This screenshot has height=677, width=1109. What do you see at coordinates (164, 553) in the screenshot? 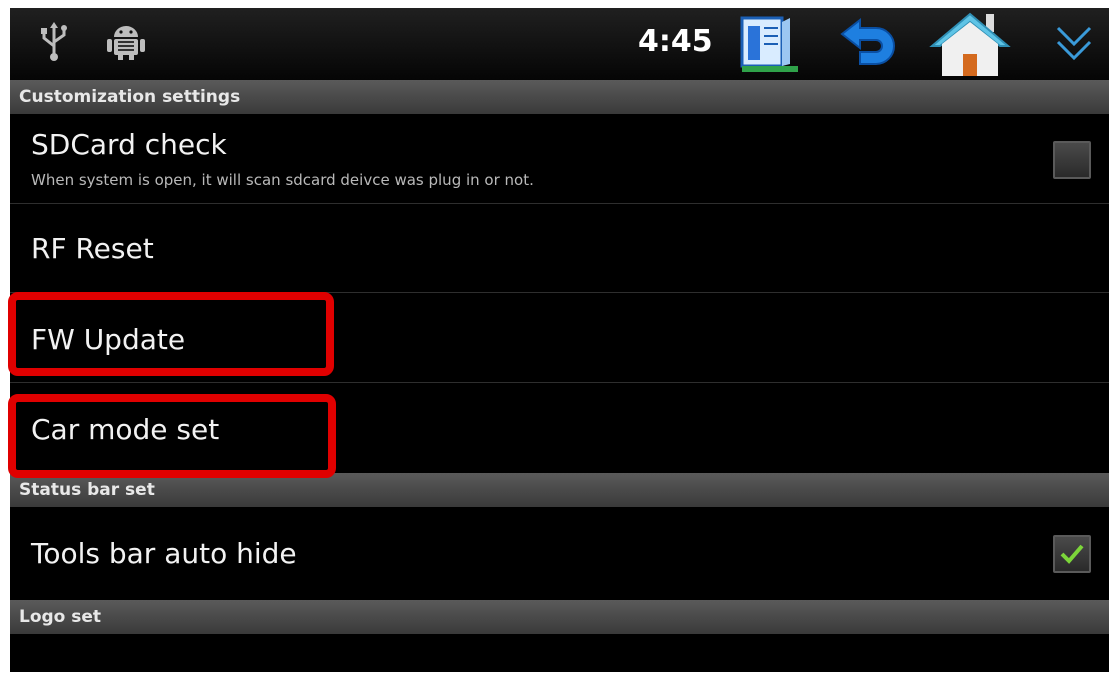
I see `setting-title: Tools bar auto hide` at bounding box center [164, 553].